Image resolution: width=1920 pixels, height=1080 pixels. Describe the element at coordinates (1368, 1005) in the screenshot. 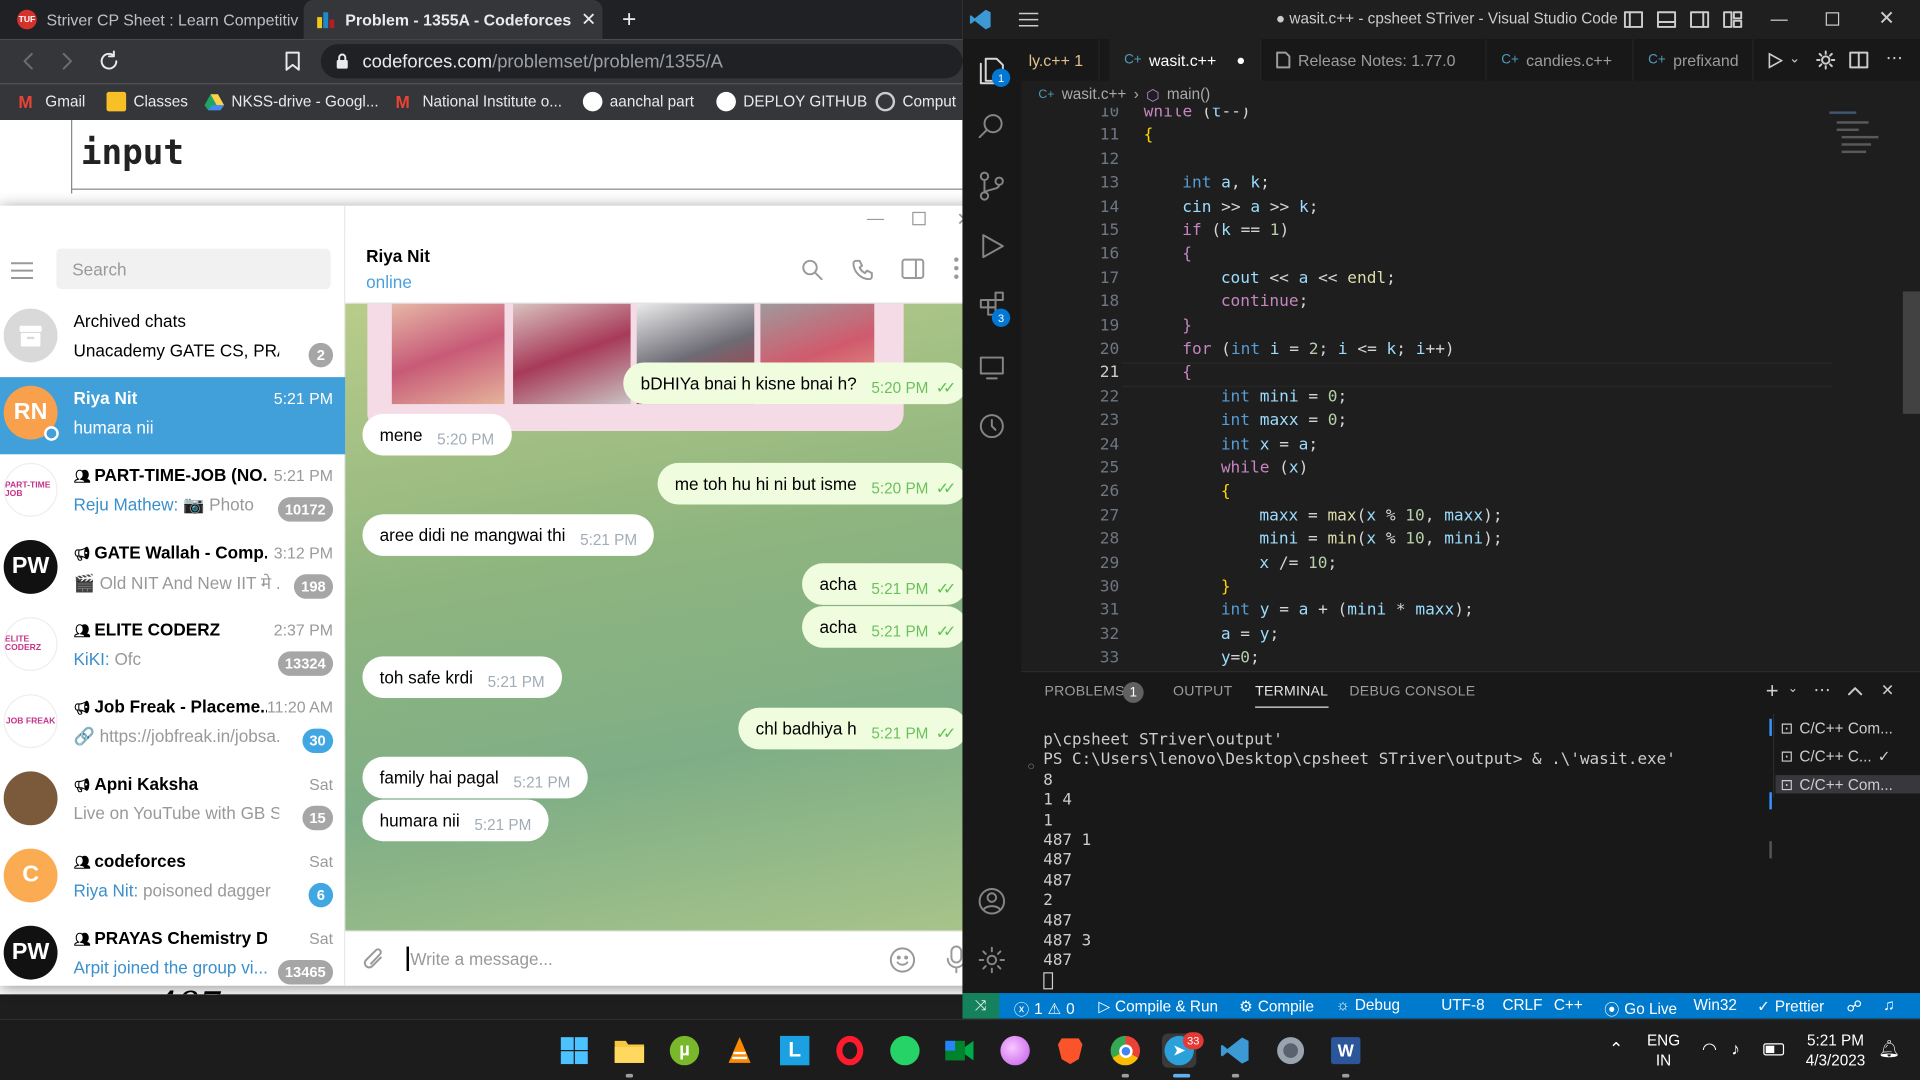

I see `debug-button: ☼ Debug` at that location.